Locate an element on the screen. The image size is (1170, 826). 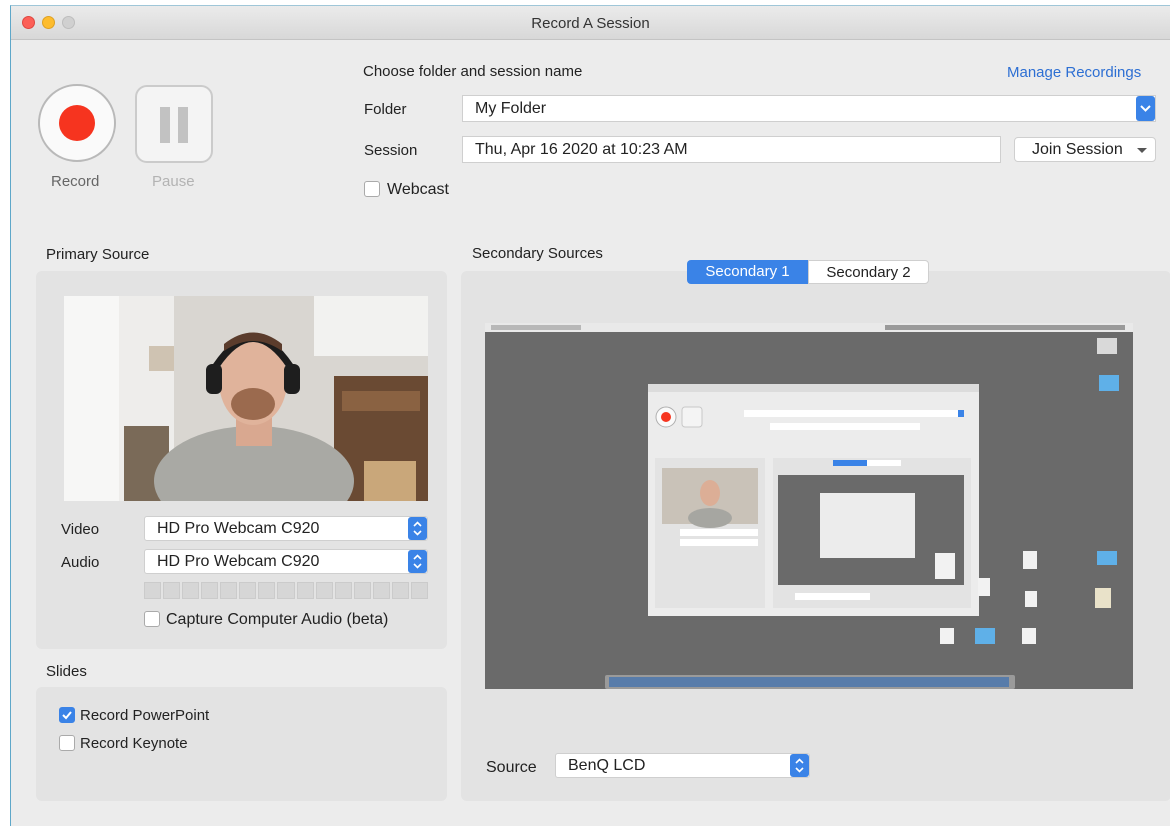
join-session-button: Join Session is located at coordinates (1085, 149).